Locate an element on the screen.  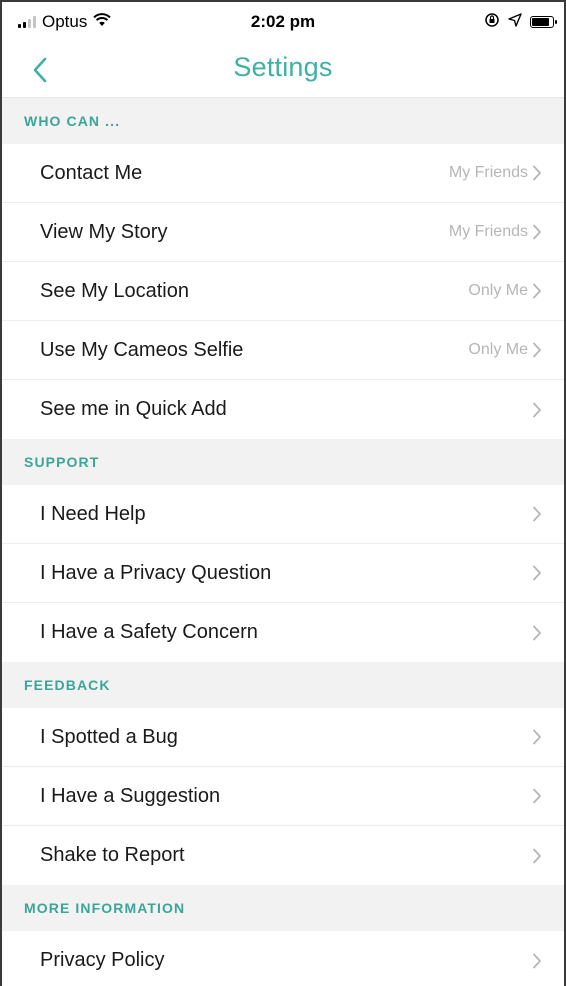
row-label: I Spotted a Bug is located at coordinates (109, 736).